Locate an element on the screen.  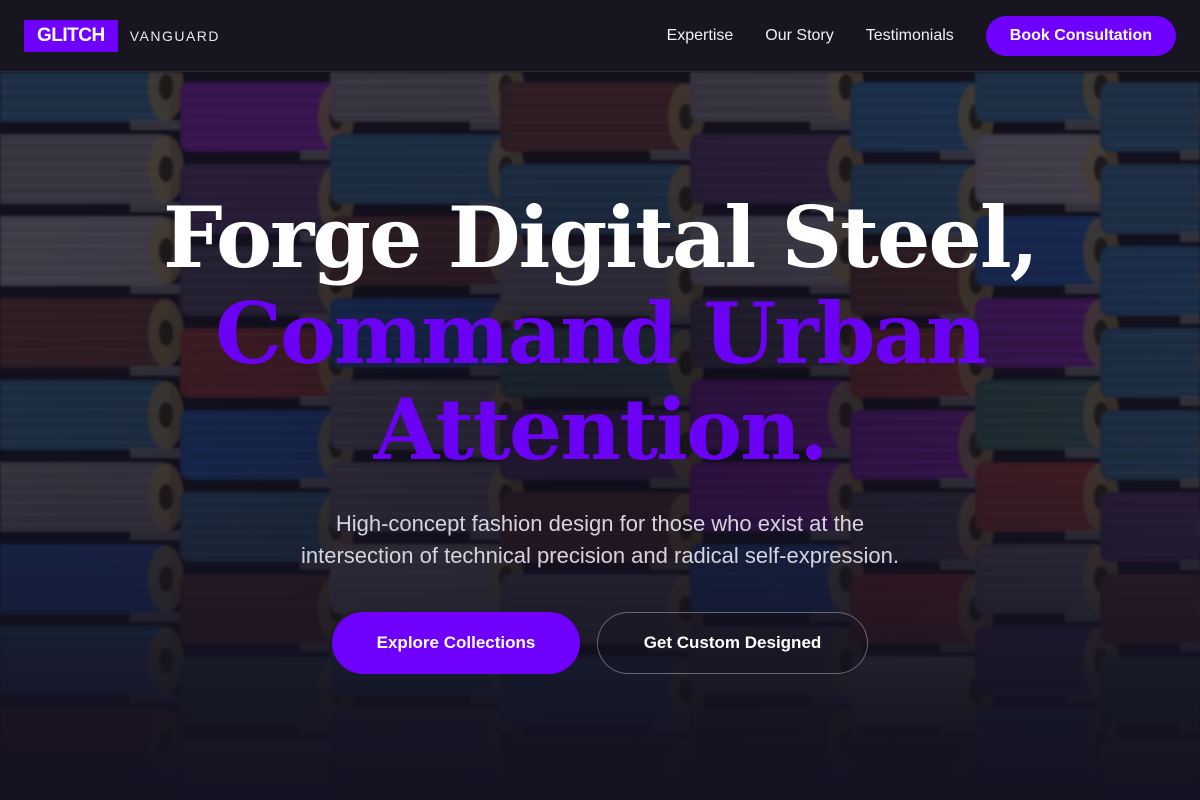
nav-link-our-story: Our Story is located at coordinates (799, 36).